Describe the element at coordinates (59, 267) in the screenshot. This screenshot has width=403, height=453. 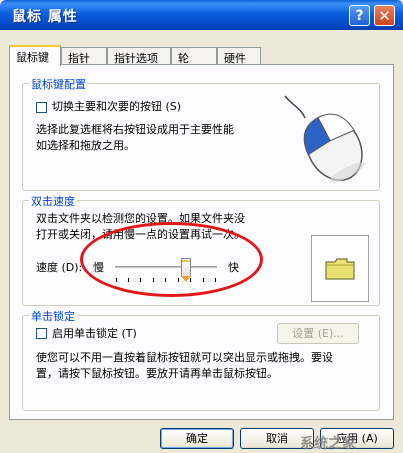
I see `speed-label: 速度 (D):` at that location.